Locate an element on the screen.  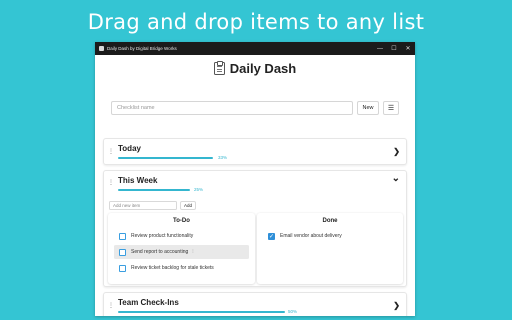
add-item-row: Add is located at coordinates (152, 205).